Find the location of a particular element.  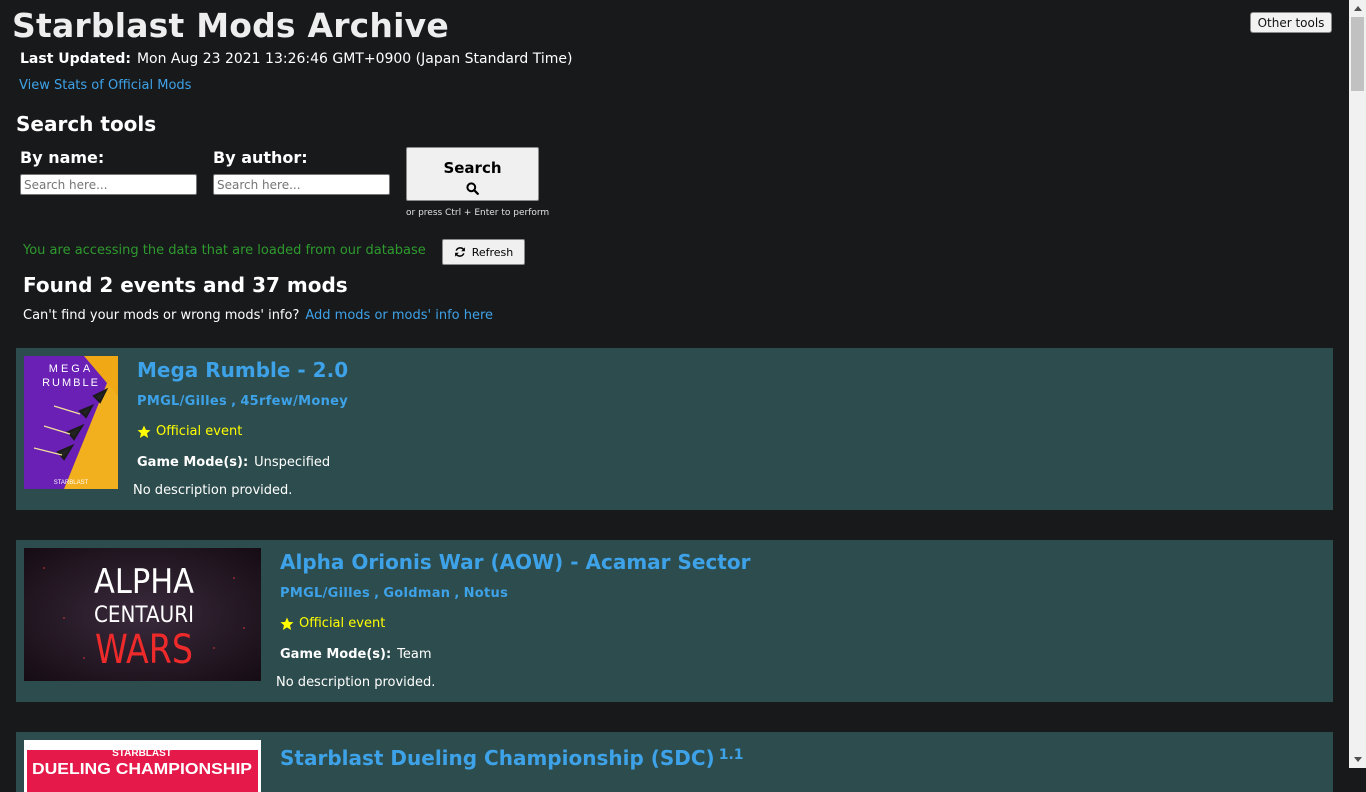

refresh-button: Refresh is located at coordinates (483, 252).